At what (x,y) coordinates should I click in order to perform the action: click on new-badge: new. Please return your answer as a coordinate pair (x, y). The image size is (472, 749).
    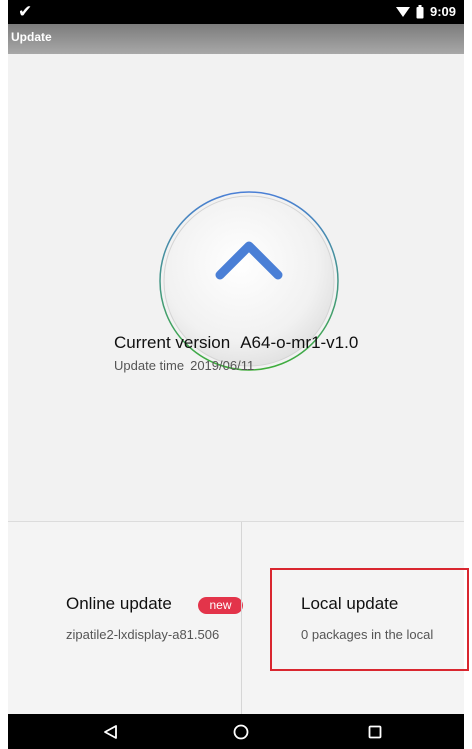
    Looking at the image, I should click on (220, 605).